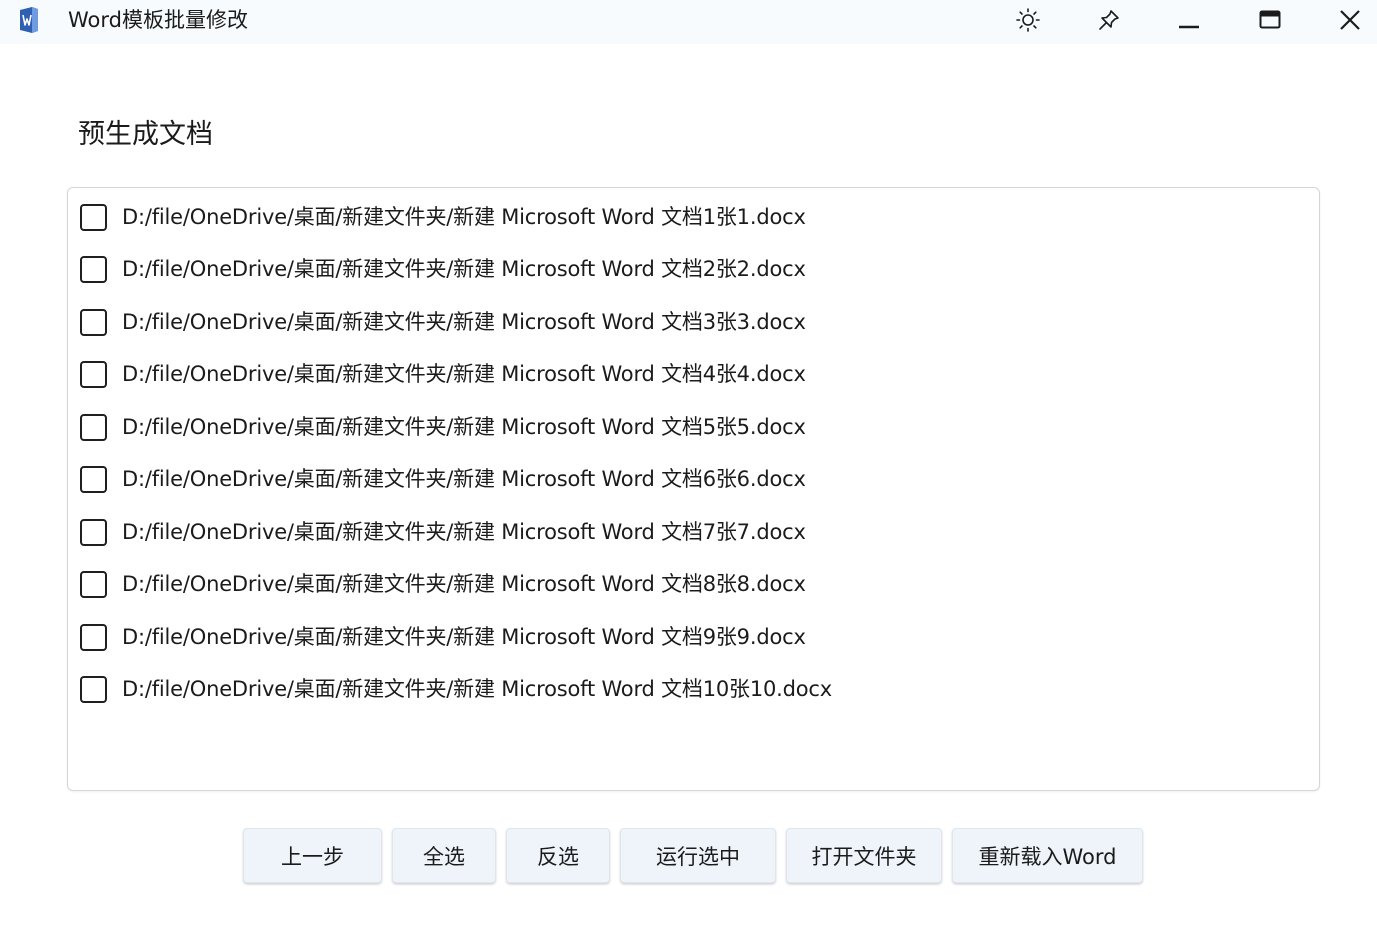  I want to click on invert-selection-button: 反选, so click(558, 855).